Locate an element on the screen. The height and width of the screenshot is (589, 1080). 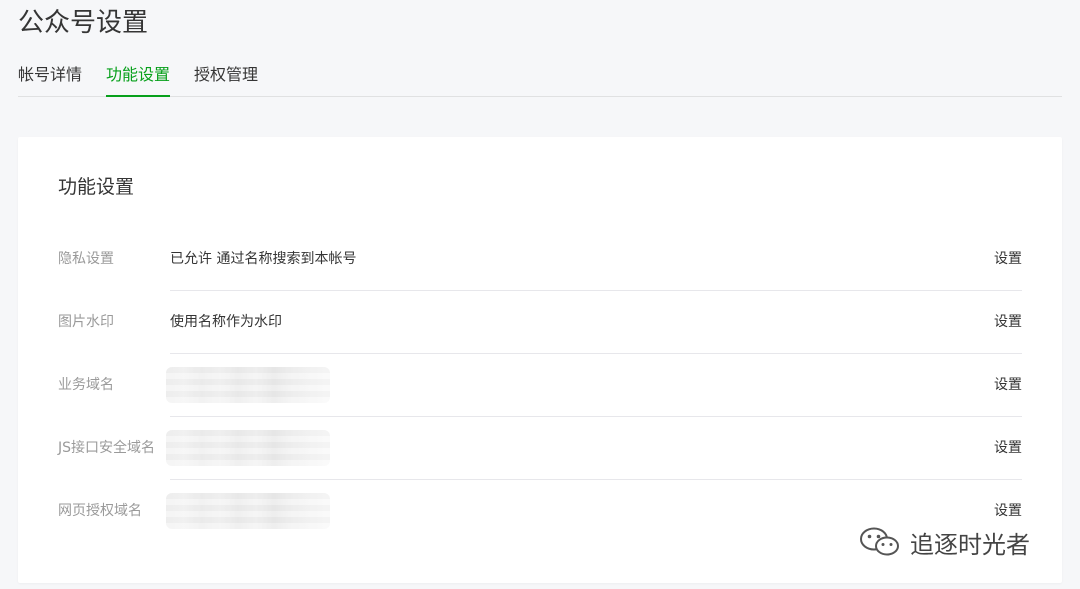
row-label: 隐私设置 is located at coordinates (86, 259).